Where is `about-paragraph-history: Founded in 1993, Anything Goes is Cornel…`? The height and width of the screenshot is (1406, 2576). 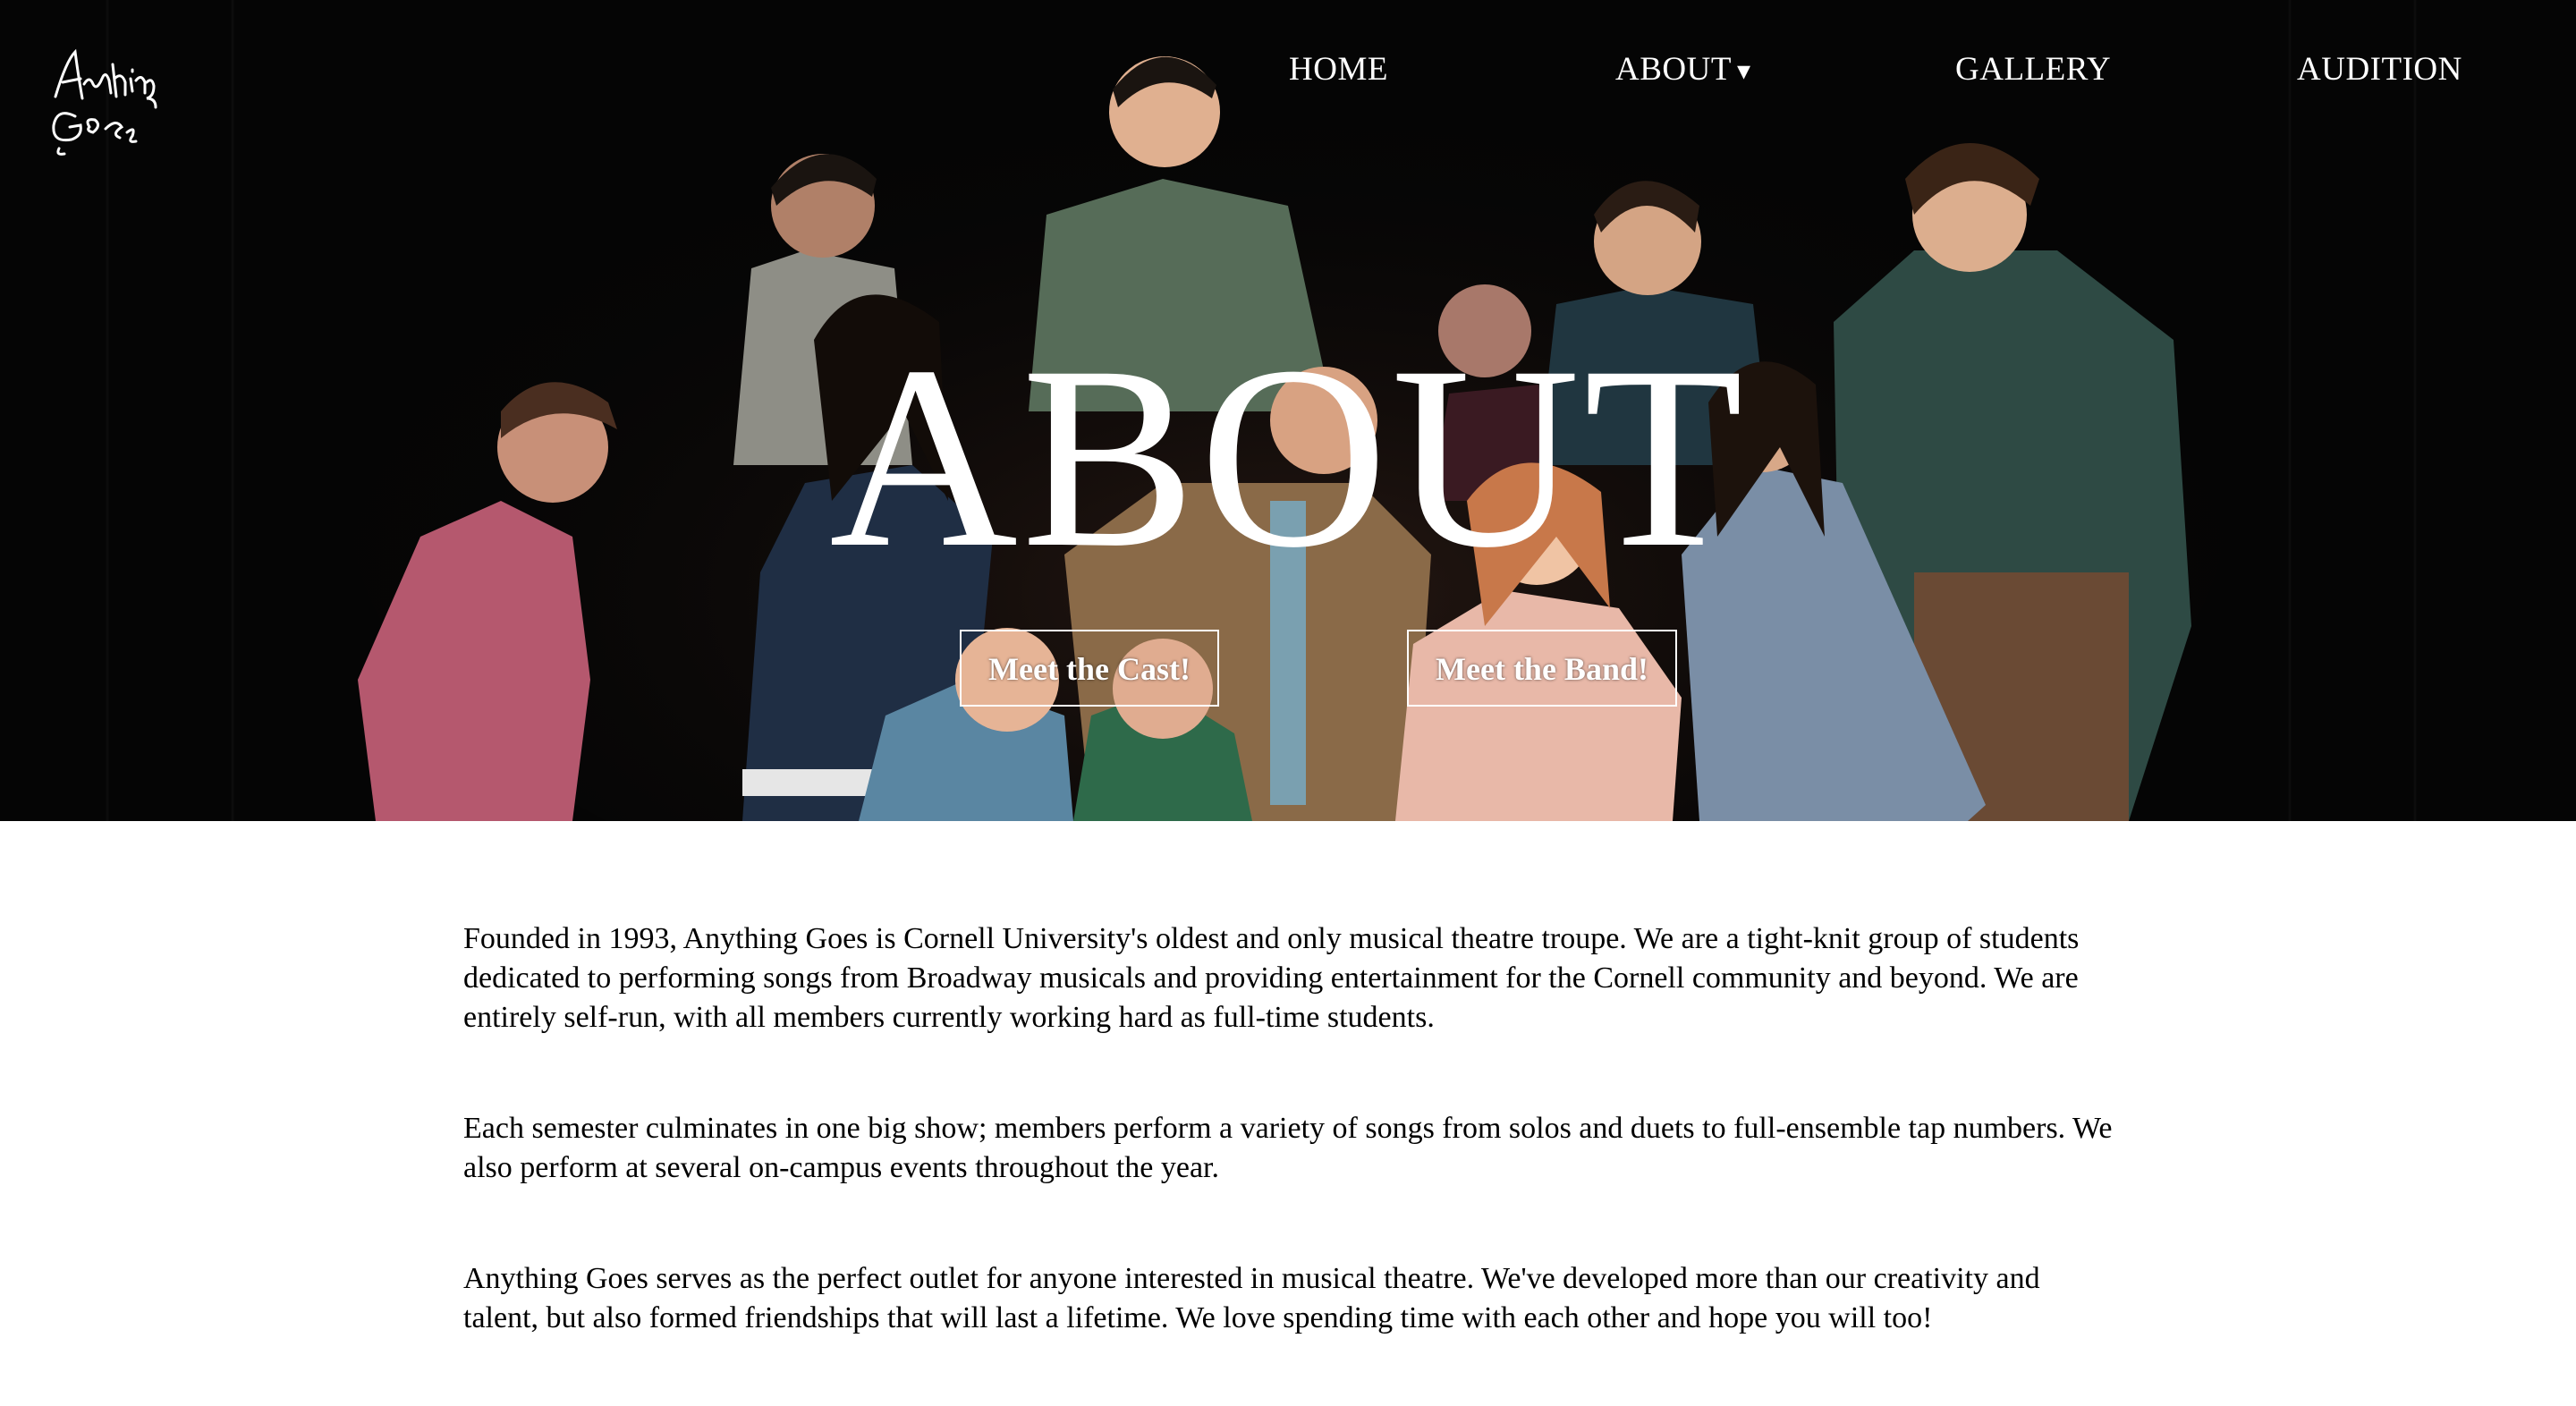
about-paragraph-history: Founded in 1993, Anything Goes is Cornel… is located at coordinates (1271, 978).